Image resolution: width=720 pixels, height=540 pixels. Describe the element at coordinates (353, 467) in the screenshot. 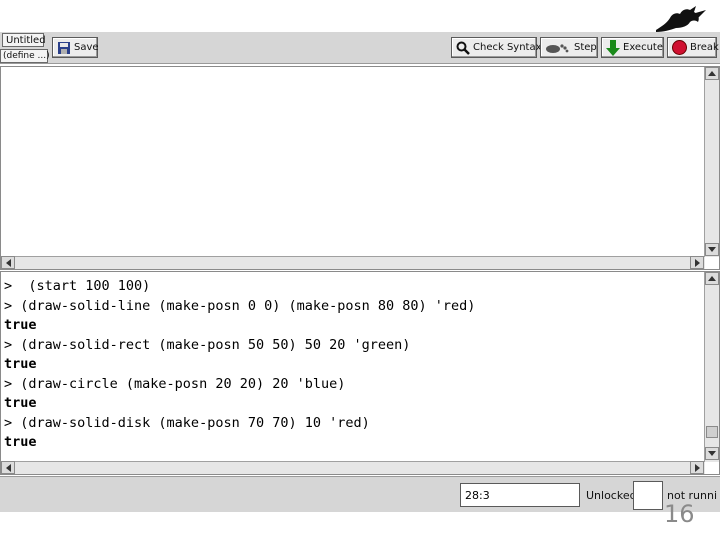

I see `interactions-horizontal-scrollbar` at that location.